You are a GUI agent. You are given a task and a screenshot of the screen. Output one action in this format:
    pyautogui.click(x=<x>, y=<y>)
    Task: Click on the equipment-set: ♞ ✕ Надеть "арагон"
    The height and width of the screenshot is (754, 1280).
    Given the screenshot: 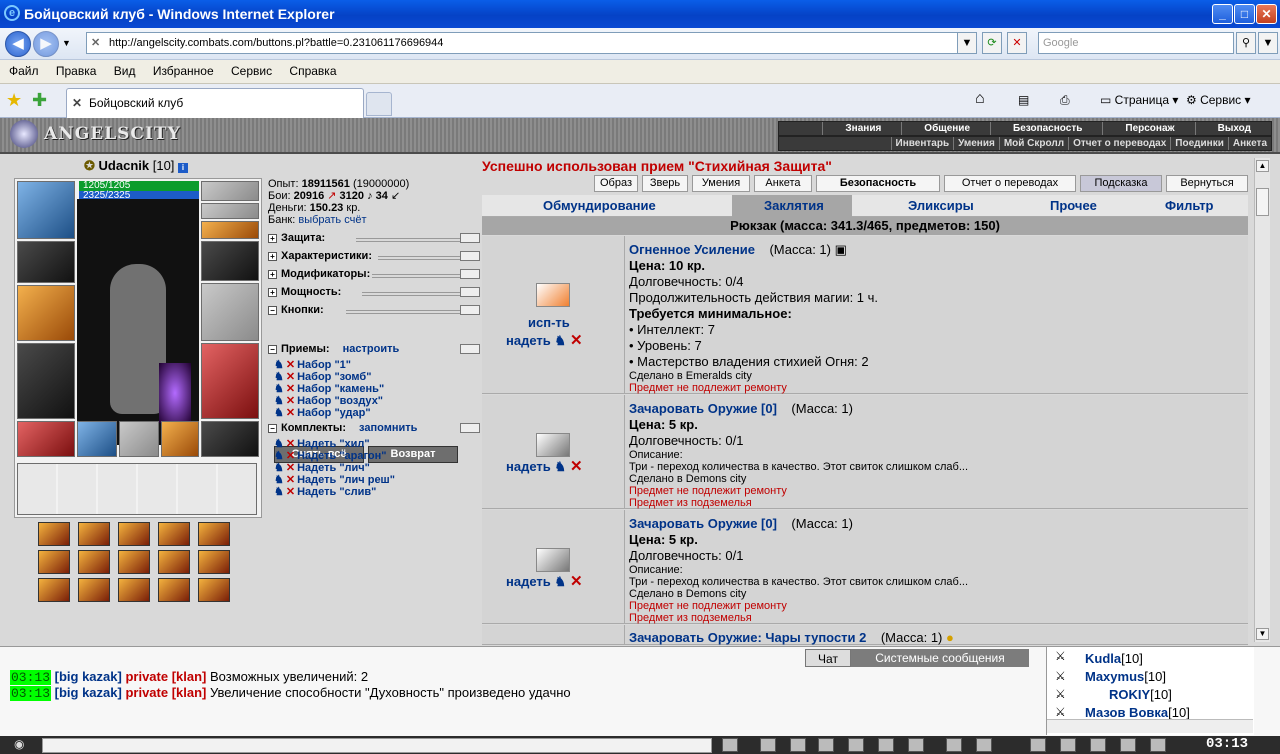 What is the action you would take?
    pyautogui.click(x=334, y=456)
    